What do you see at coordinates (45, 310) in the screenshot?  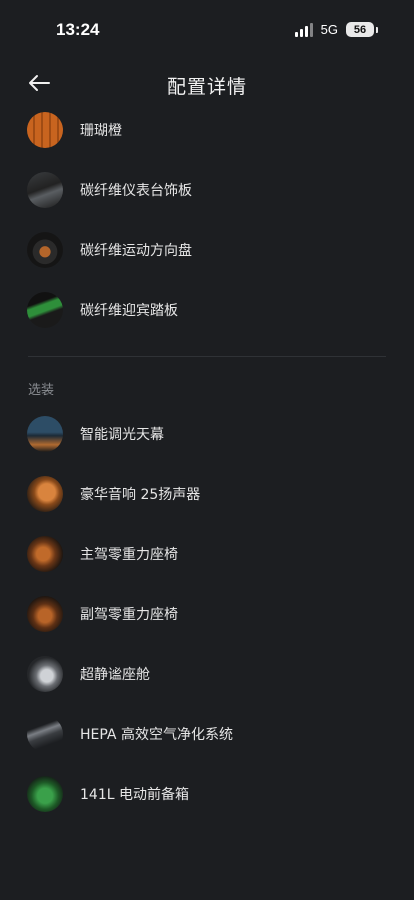 I see `carbon-sill-plate-icon` at bounding box center [45, 310].